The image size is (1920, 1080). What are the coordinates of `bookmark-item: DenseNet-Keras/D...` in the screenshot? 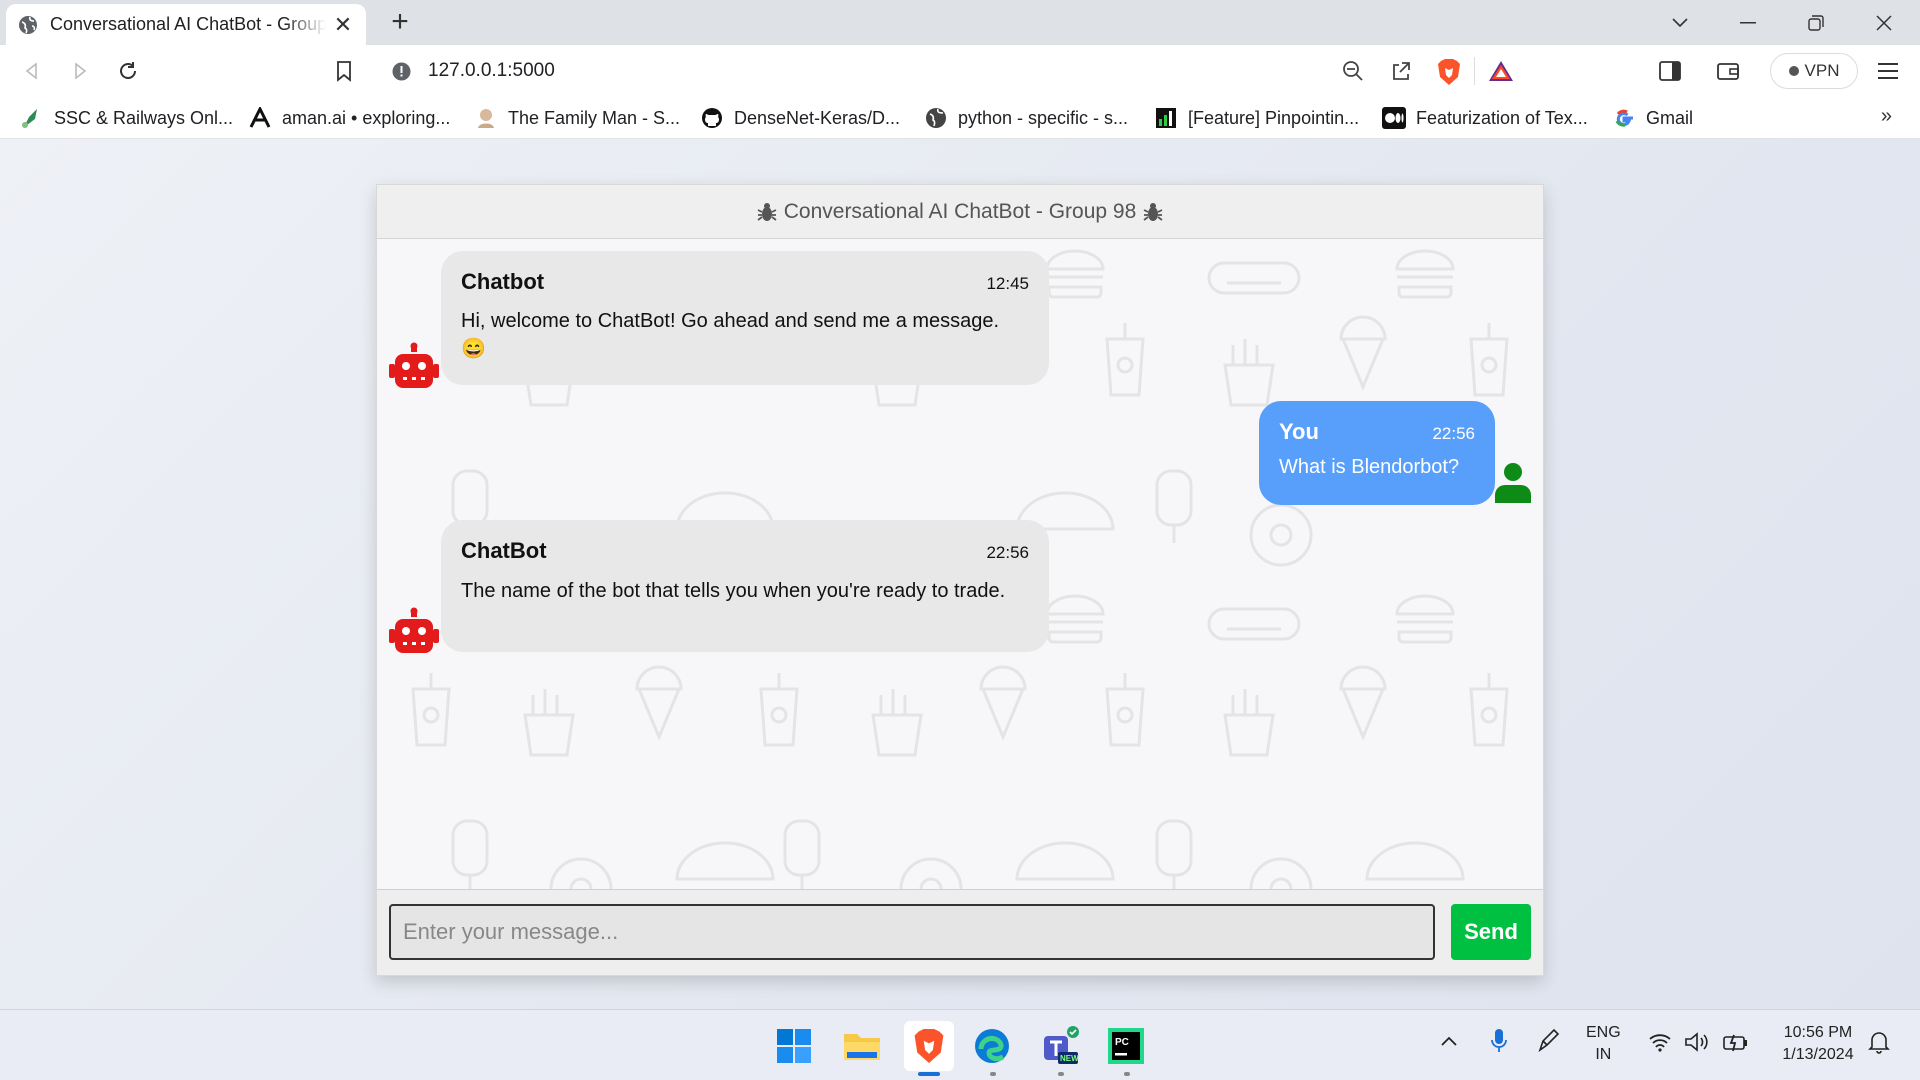 It's located at (800, 118).